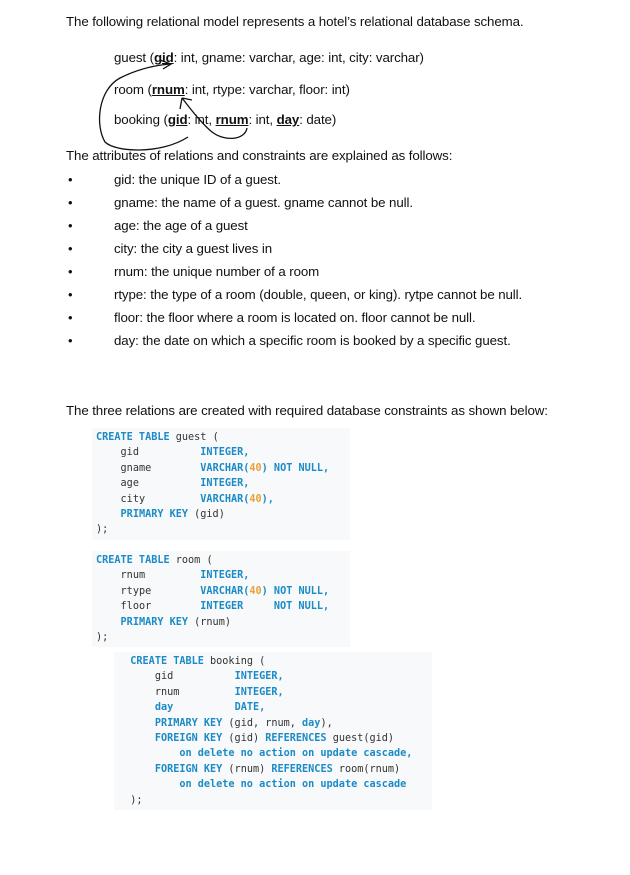 The image size is (630, 875). Describe the element at coordinates (198, 179) in the screenshot. I see `list-item: gid: the unique ID of a guest.` at that location.